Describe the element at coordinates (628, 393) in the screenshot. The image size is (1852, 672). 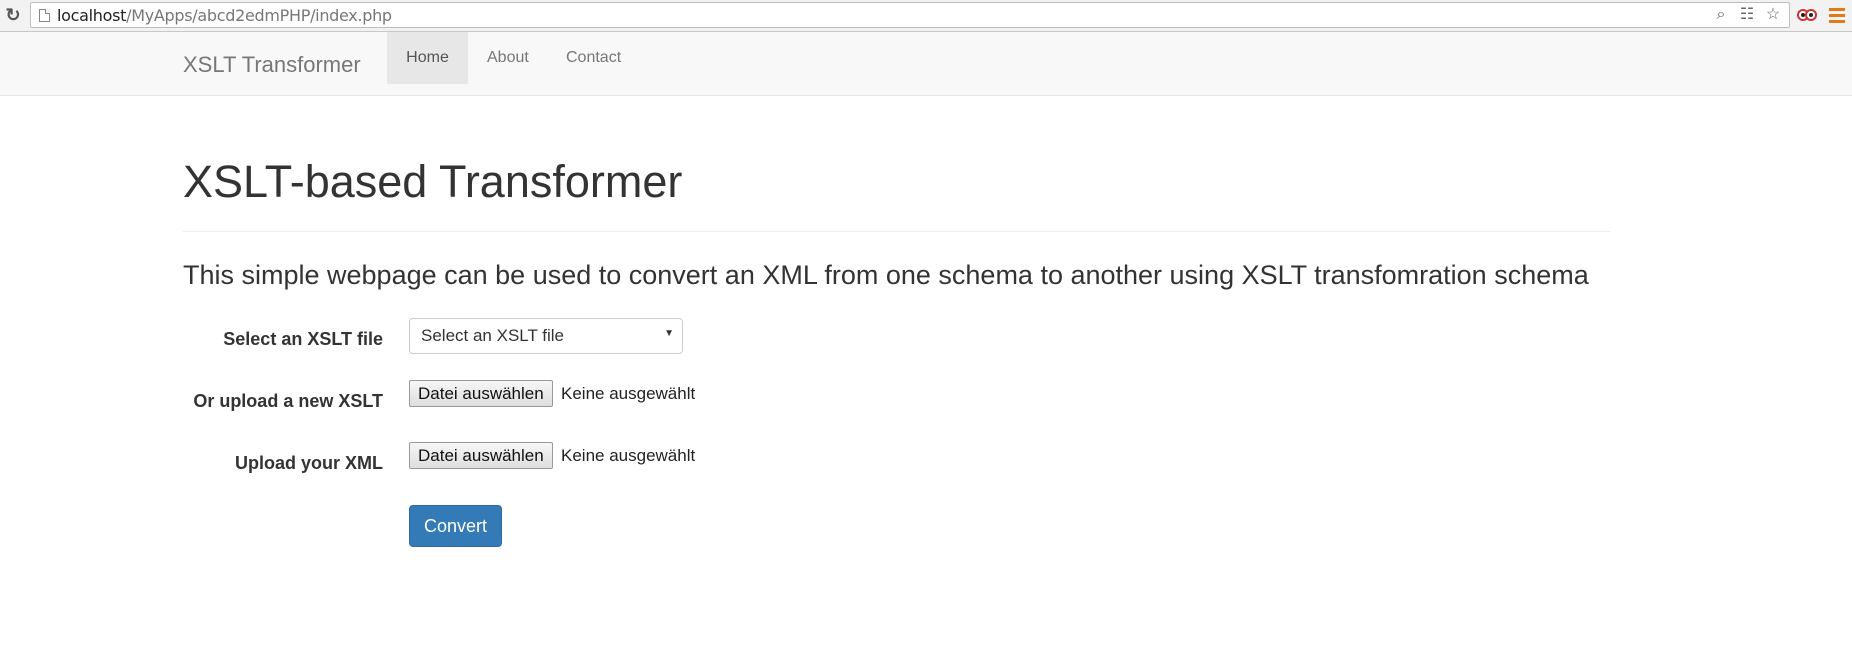
I see `upload-xslt-status: Keine ausgewählt` at that location.